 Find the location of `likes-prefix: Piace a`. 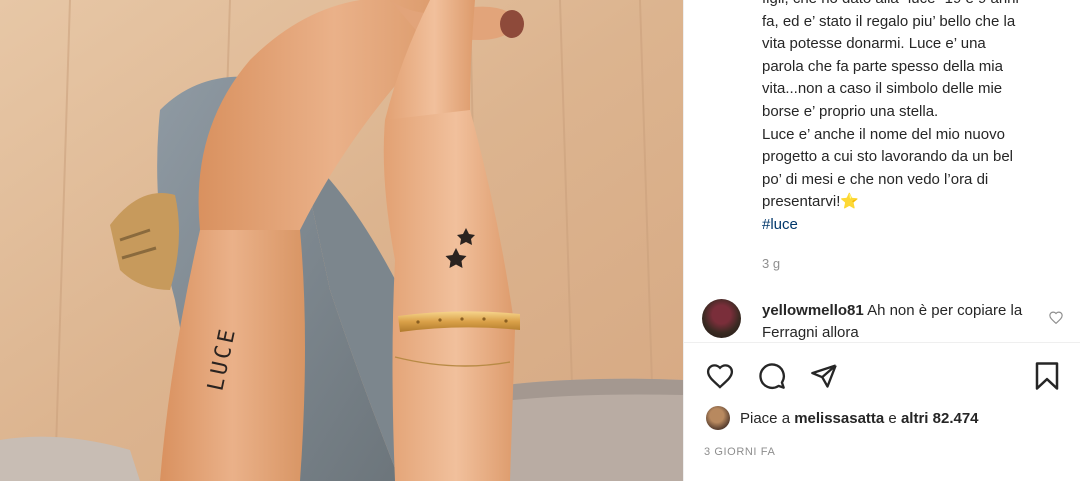

likes-prefix: Piace a is located at coordinates (767, 418).